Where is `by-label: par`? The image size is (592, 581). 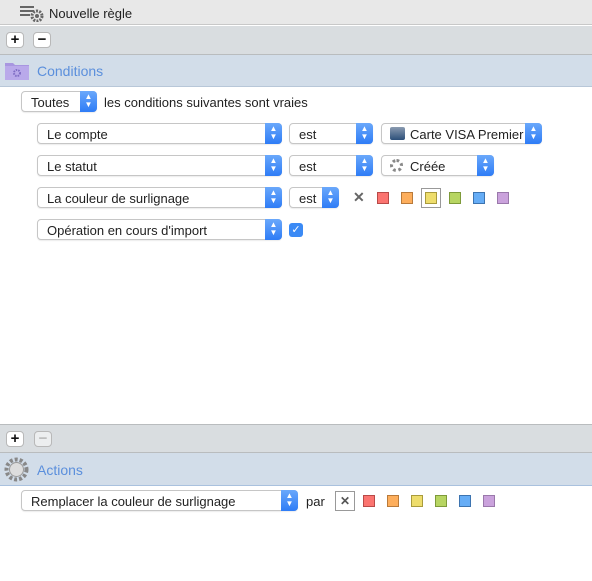 by-label: par is located at coordinates (315, 501).